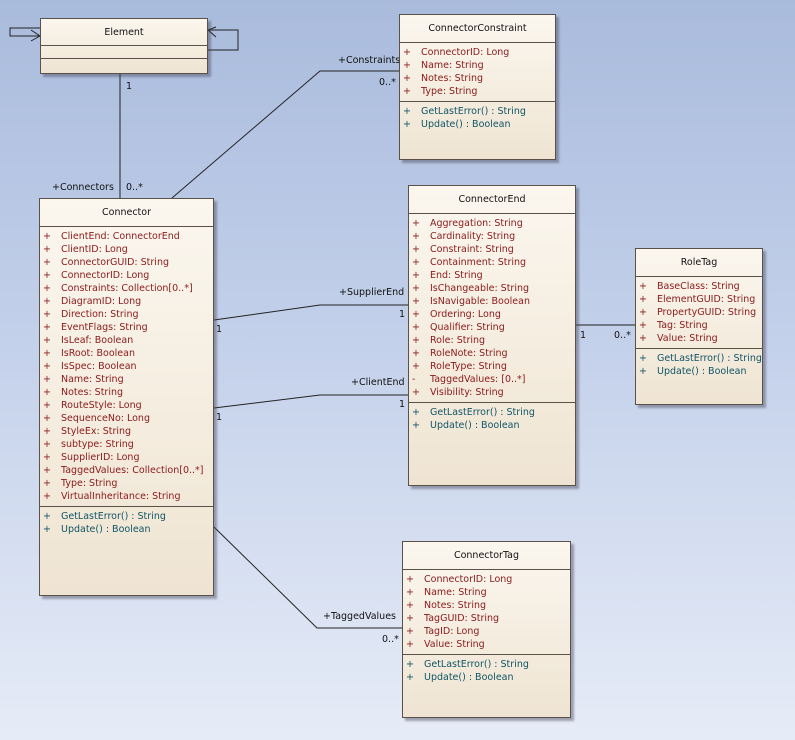  What do you see at coordinates (467, 223) in the screenshot?
I see `attribute: + Aggregation: String` at bounding box center [467, 223].